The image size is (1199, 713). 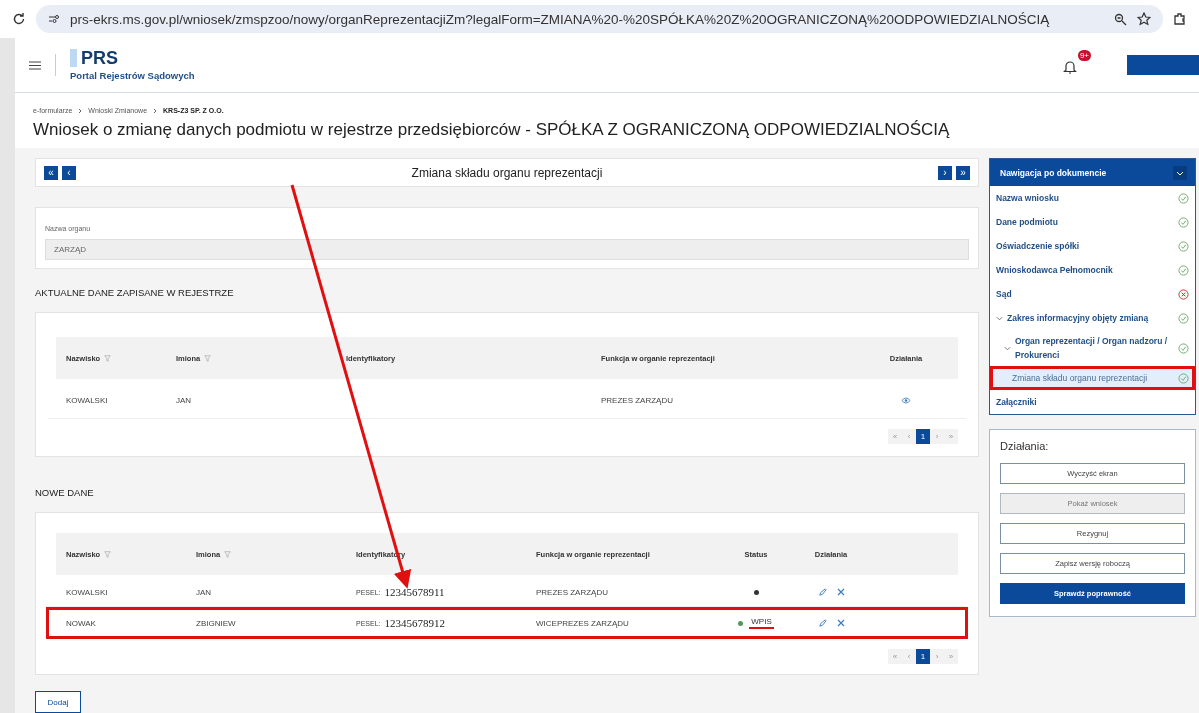 I want to click on status-text: WPIS, so click(x=761, y=623).